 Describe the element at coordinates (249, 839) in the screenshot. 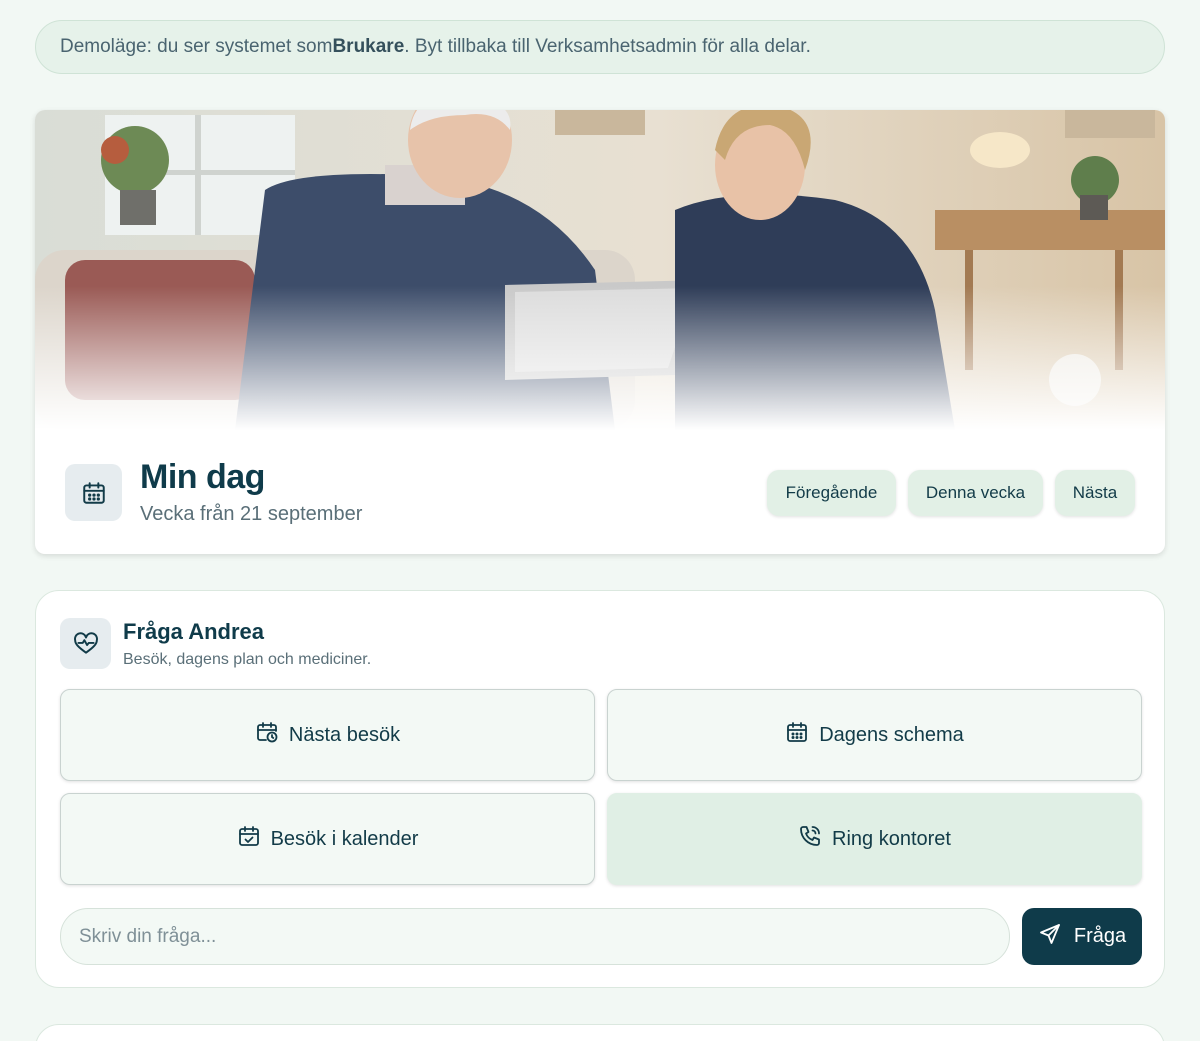

I see `calendar-check-icon` at that location.